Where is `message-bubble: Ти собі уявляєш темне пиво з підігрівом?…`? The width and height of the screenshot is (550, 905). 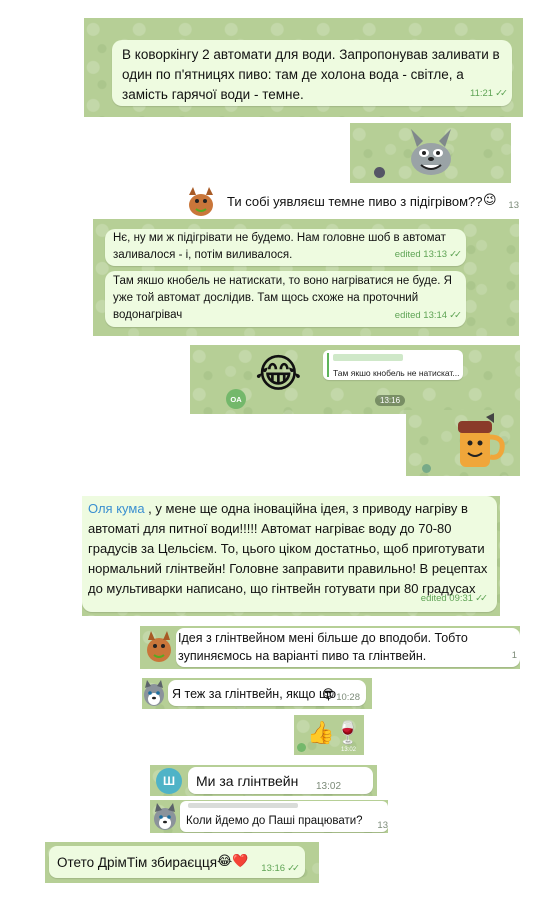 message-bubble: Ти собі уявляєш темне пиво з підігрівом?… is located at coordinates (371, 201).